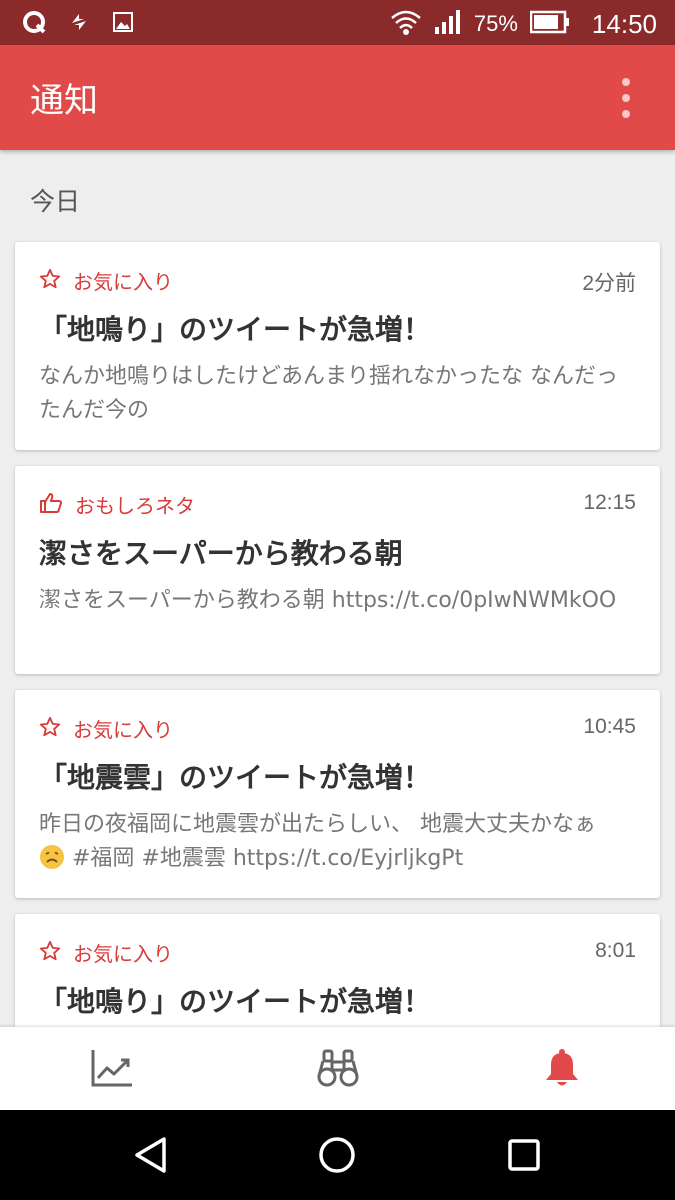 The height and width of the screenshot is (1200, 675). What do you see at coordinates (406, 24) in the screenshot?
I see `wifi-icon` at bounding box center [406, 24].